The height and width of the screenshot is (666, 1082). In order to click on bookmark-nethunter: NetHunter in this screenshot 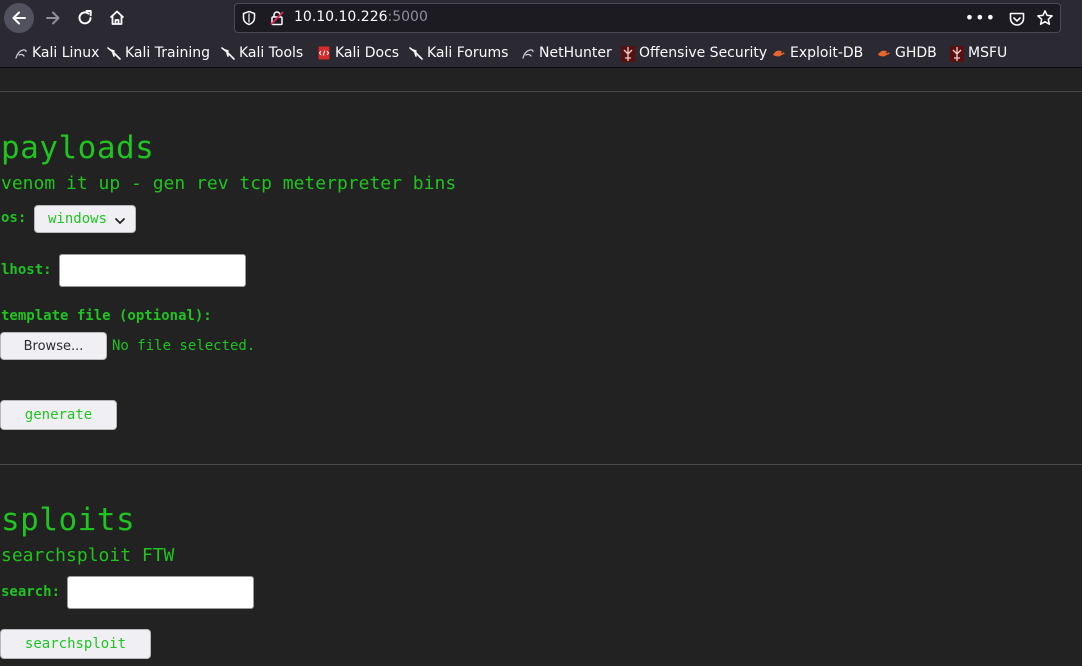, I will do `click(566, 53)`.